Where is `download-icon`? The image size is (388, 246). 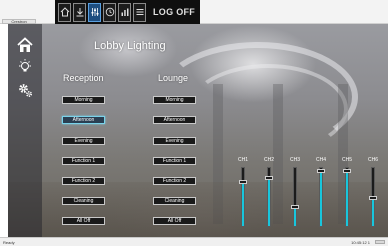
download-icon is located at coordinates (79, 12).